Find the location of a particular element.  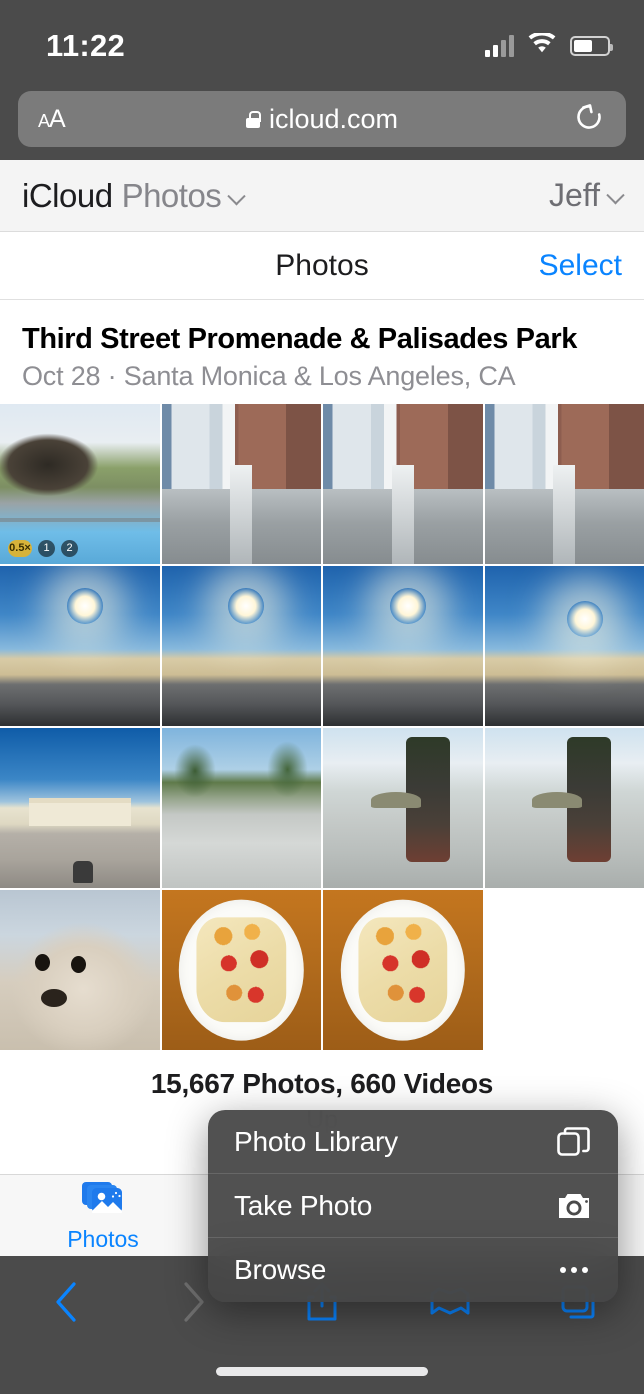

upload-source-context-menu: Photo Library Take Photo Browse is located at coordinates (413, 1206).